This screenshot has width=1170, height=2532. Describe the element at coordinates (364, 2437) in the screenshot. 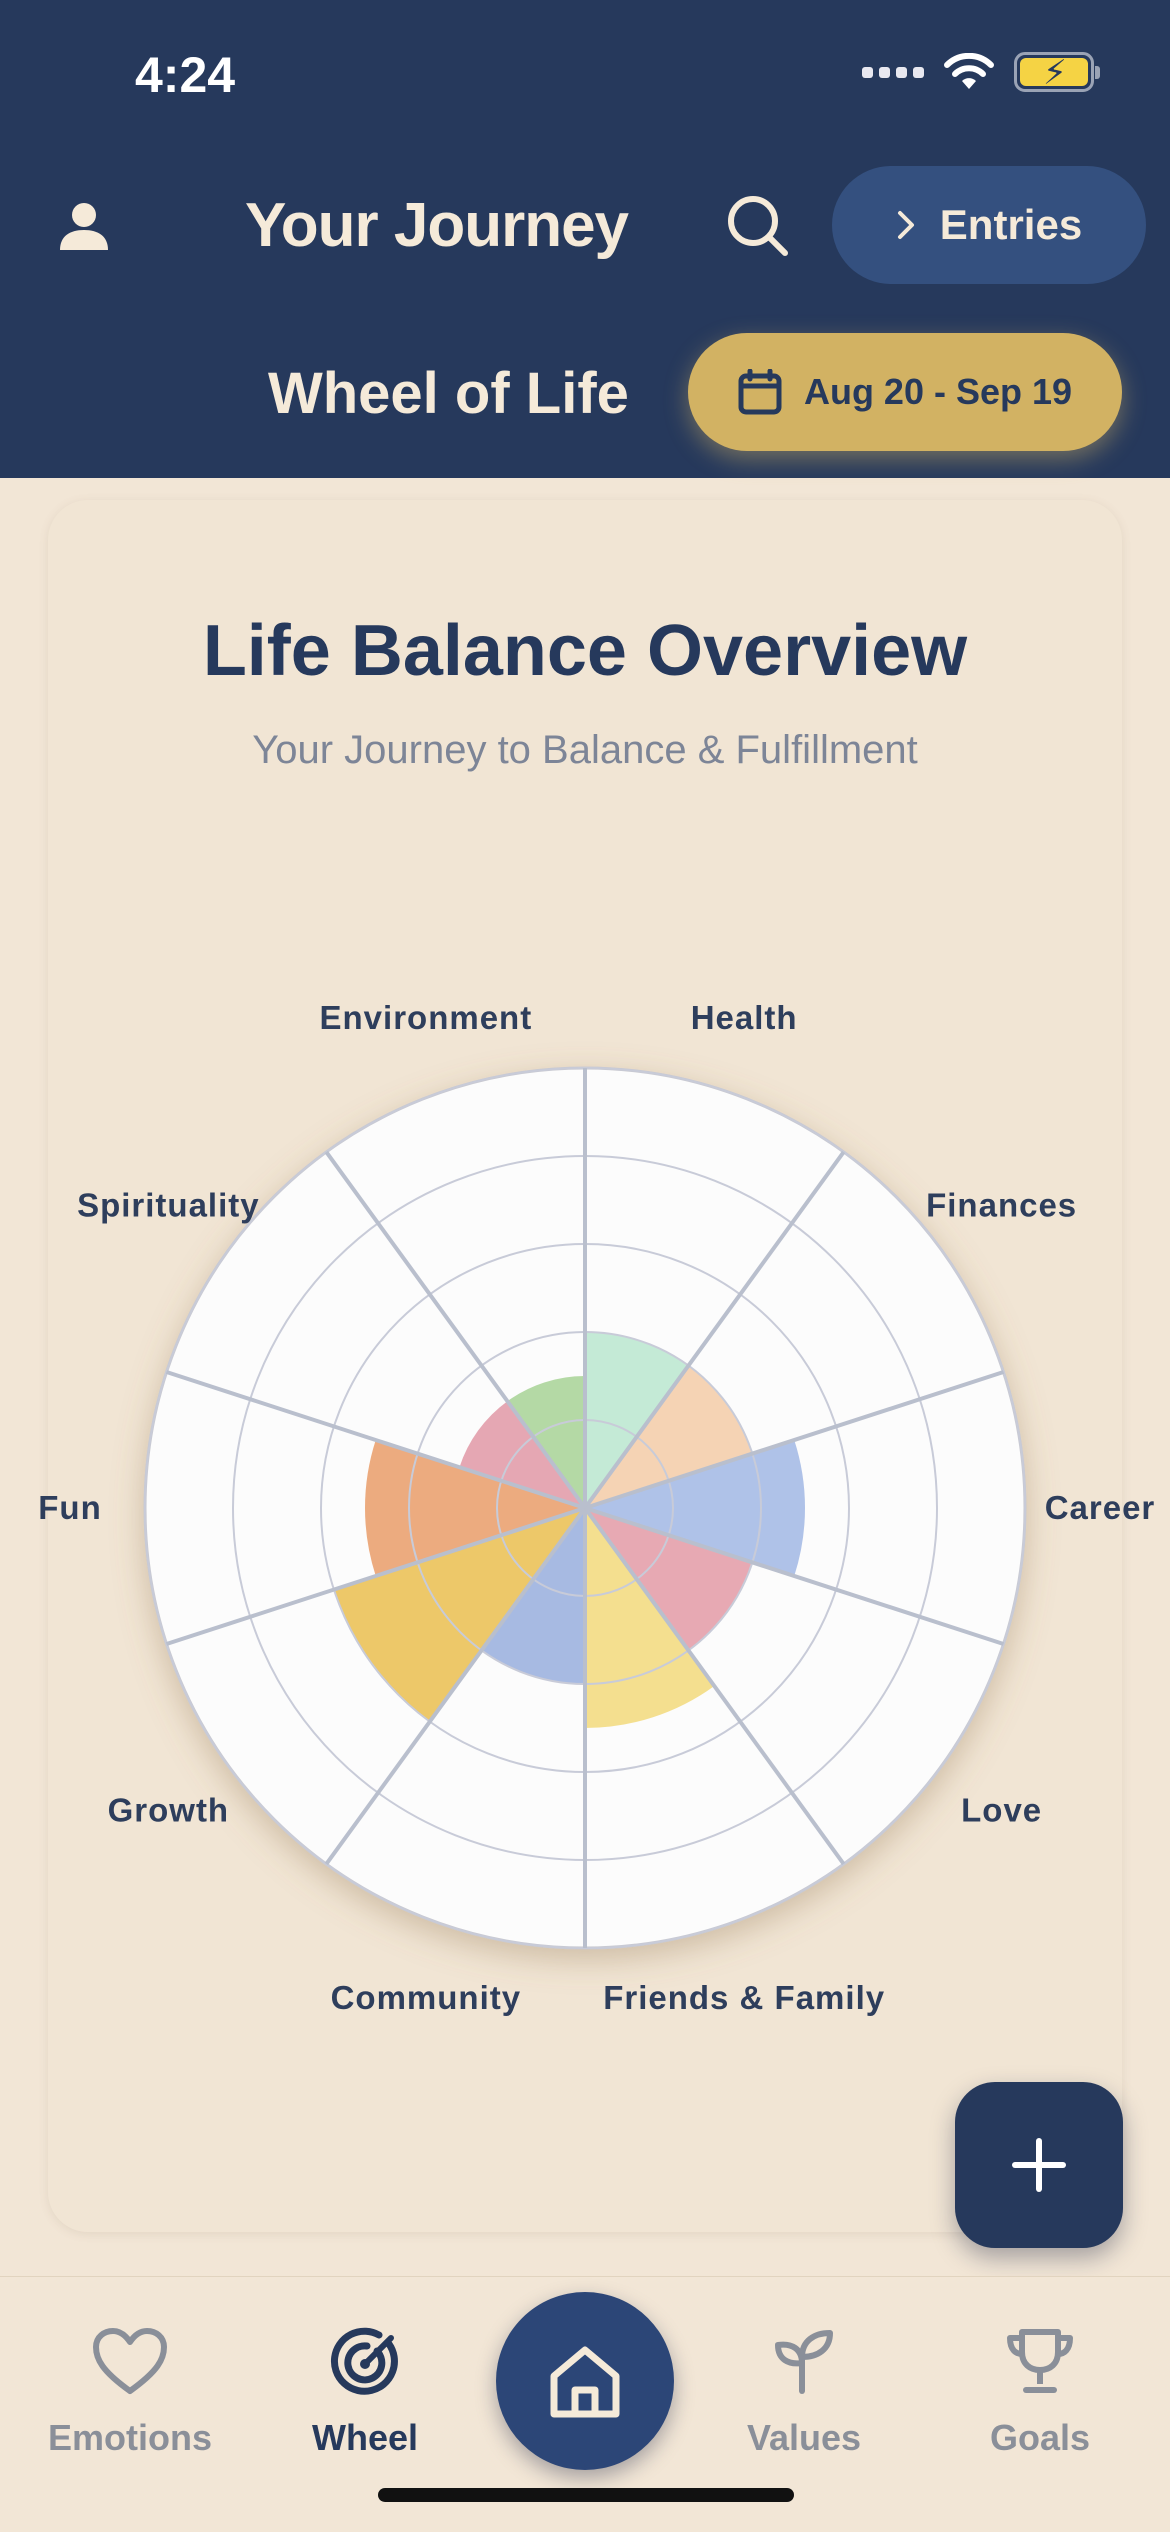

I see `nav-label-wheel: Wheel` at that location.